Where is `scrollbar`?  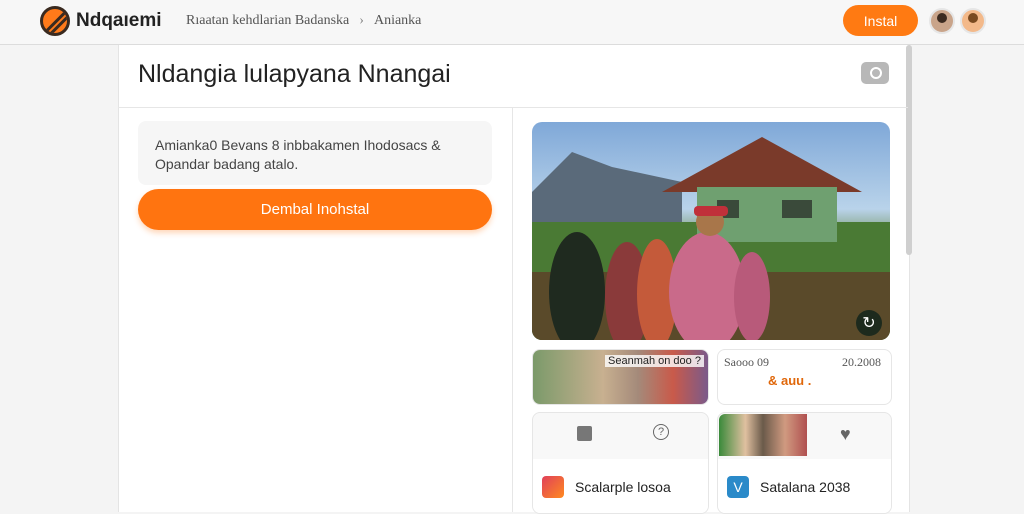
scrollbar is located at coordinates (909, 150).